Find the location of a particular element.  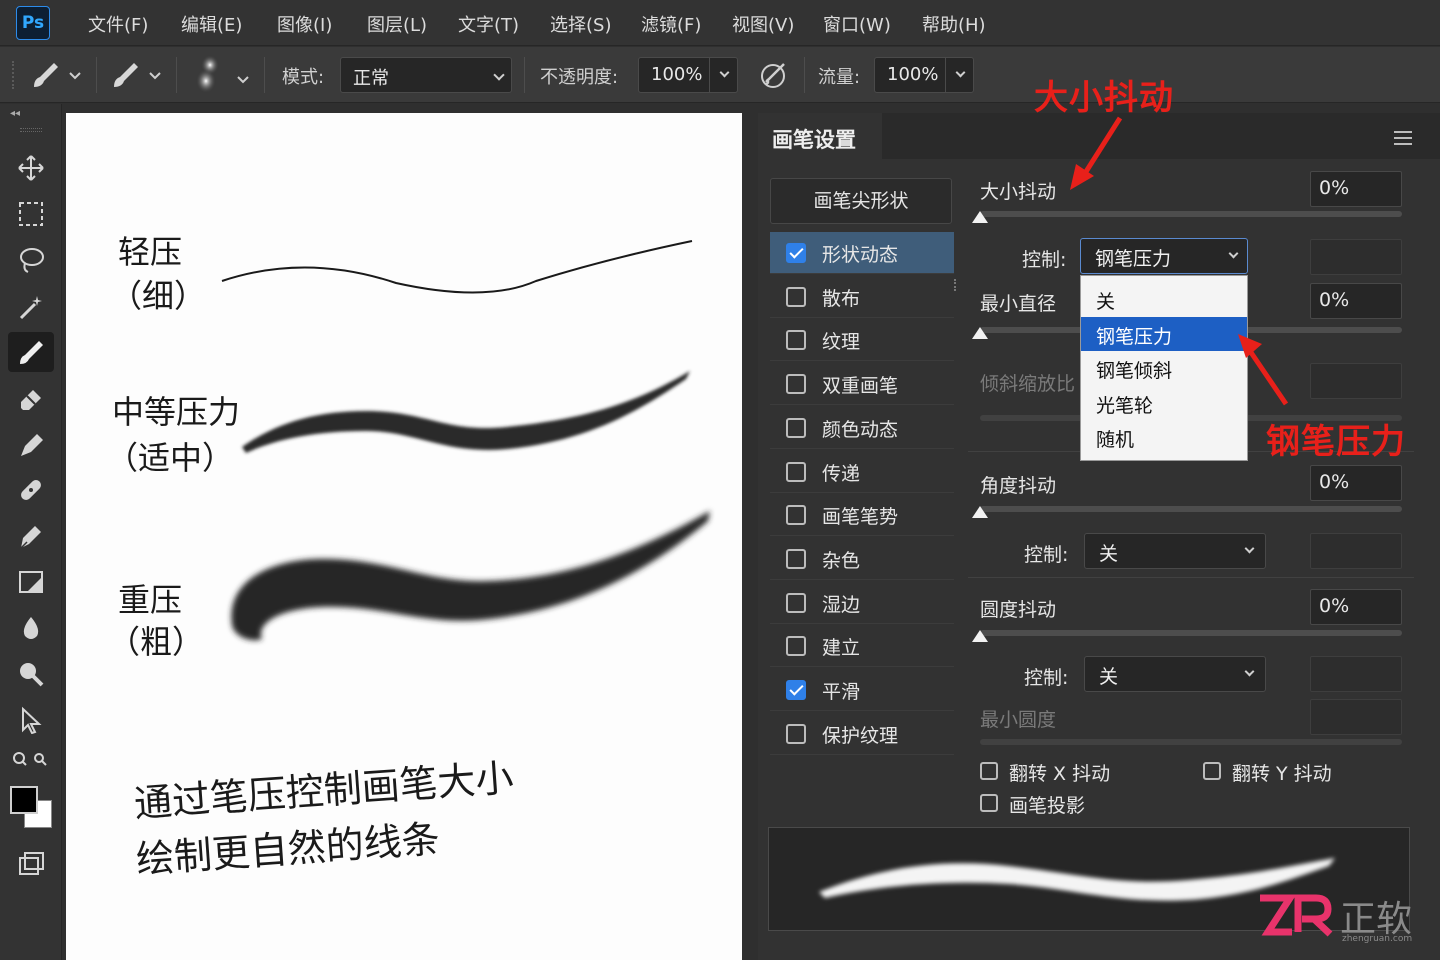

brush-option-row: 杂色 is located at coordinates (862, 559).